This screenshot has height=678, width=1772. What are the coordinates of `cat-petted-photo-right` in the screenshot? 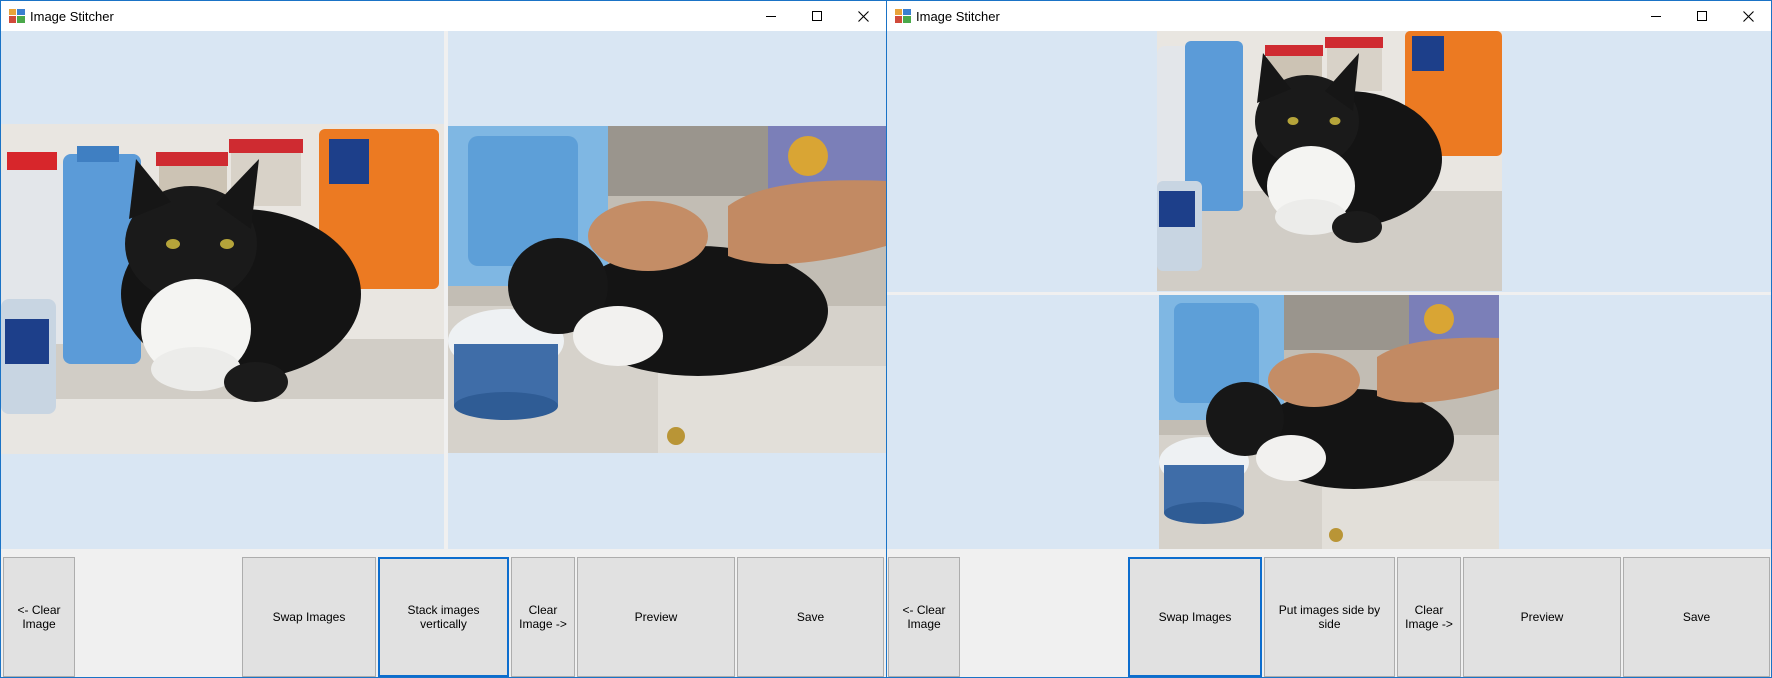 It's located at (667, 289).